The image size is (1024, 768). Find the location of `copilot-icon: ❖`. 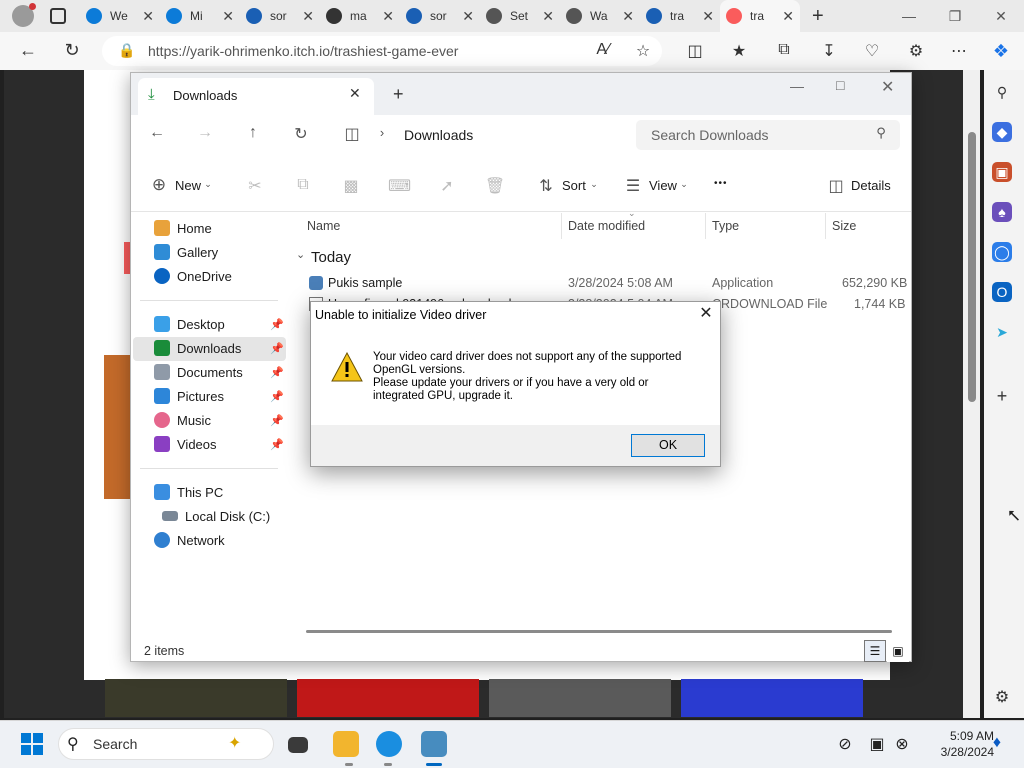

copilot-icon: ❖ is located at coordinates (1001, 51).